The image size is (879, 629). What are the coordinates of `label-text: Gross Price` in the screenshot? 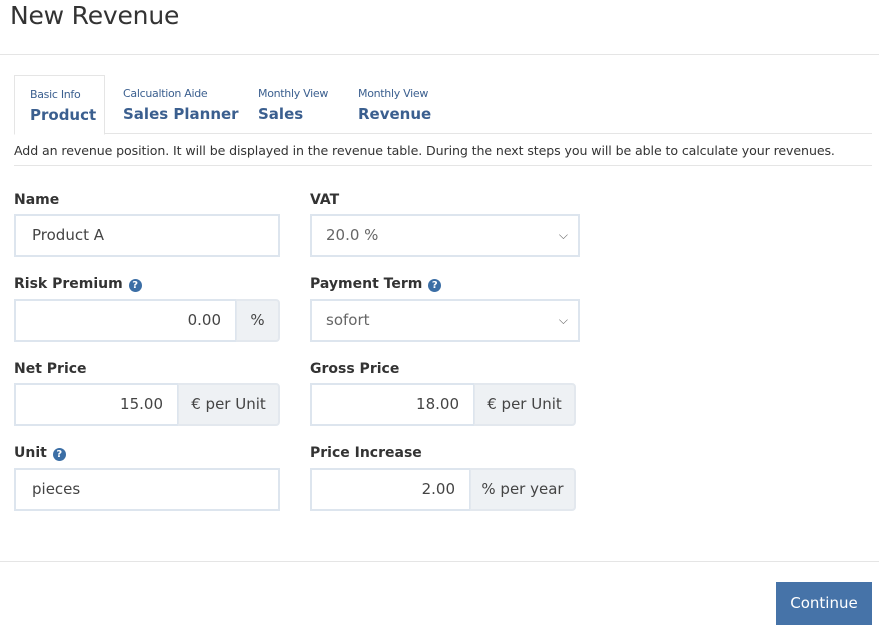 It's located at (355, 369).